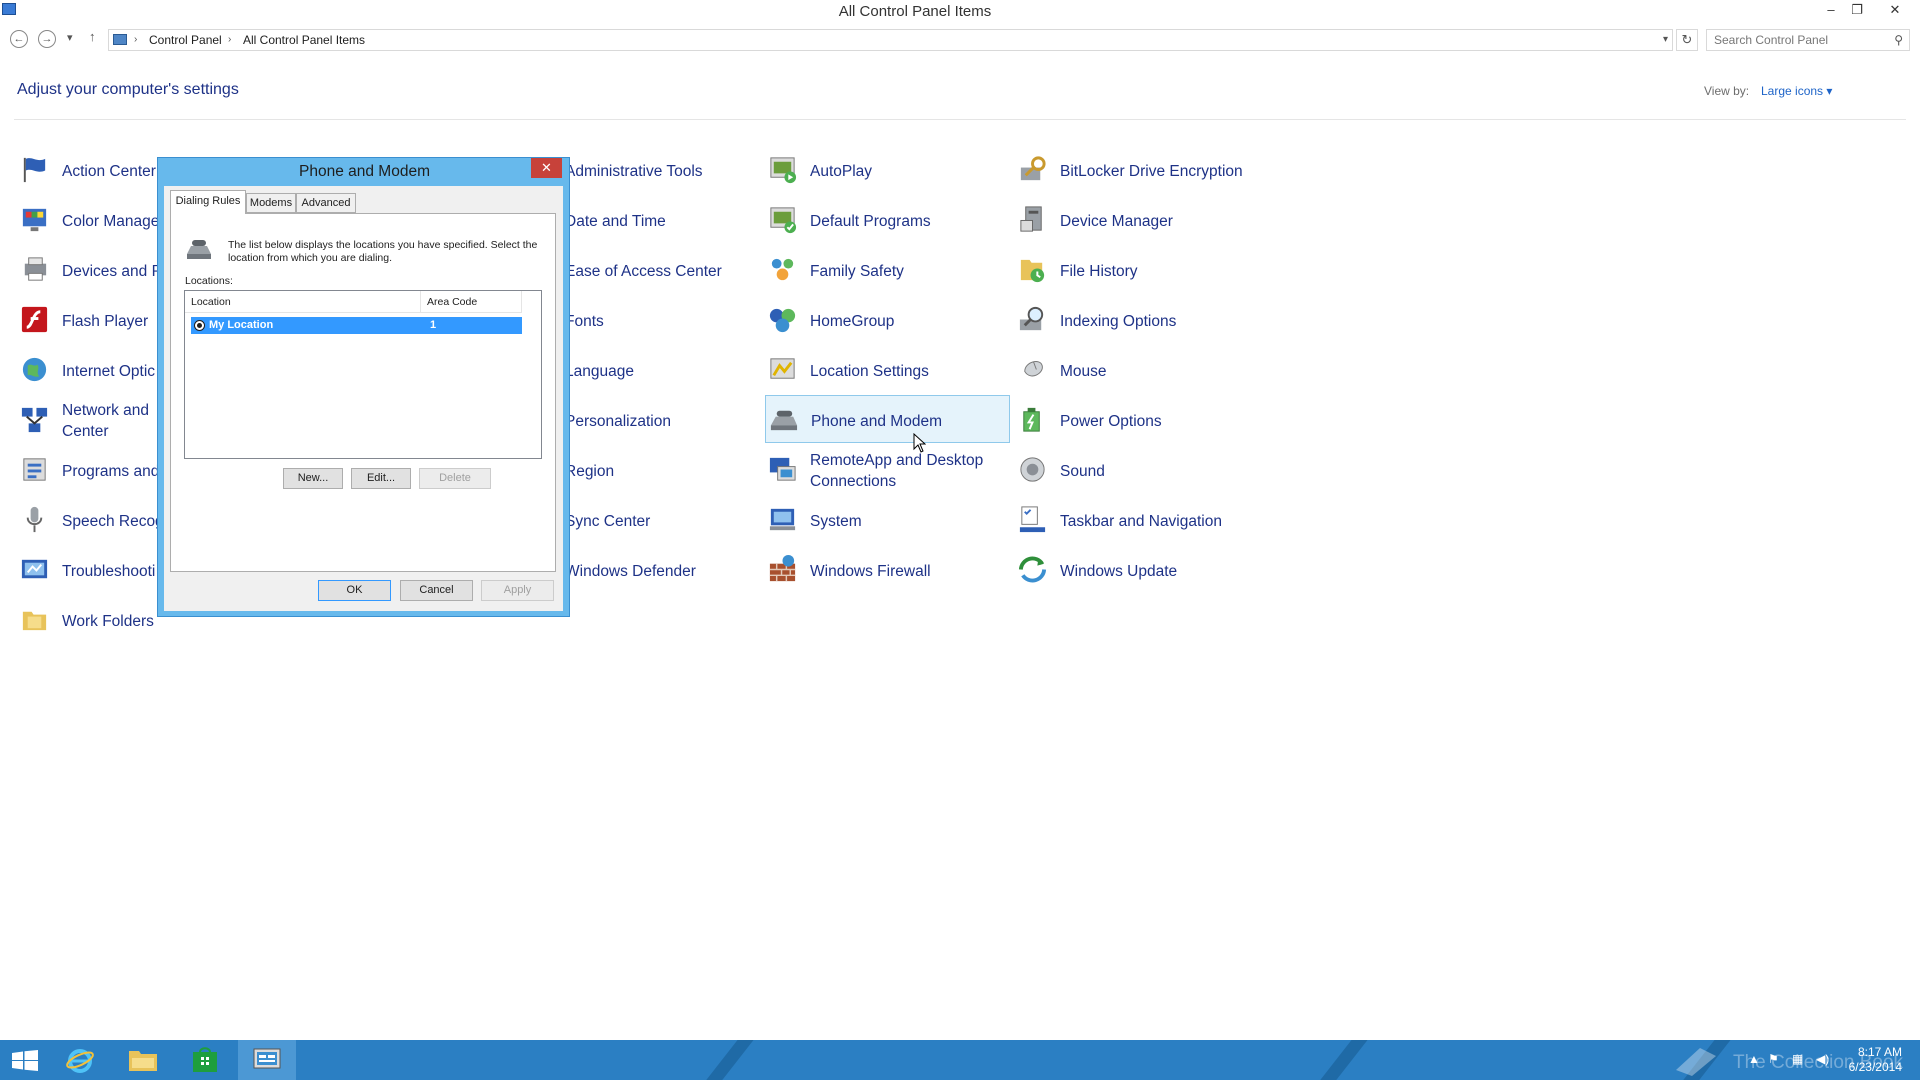 This screenshot has height=1080, width=1920. I want to click on family-safety-icon, so click(782, 269).